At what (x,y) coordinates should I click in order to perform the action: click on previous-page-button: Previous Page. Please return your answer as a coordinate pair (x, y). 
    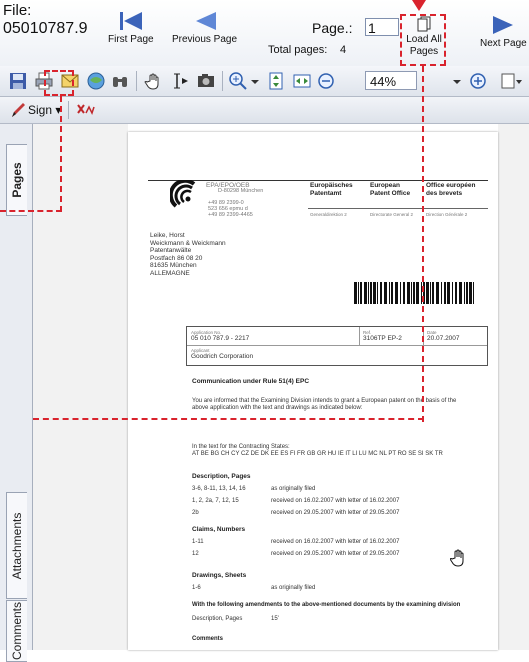
    Looking at the image, I should click on (204, 27).